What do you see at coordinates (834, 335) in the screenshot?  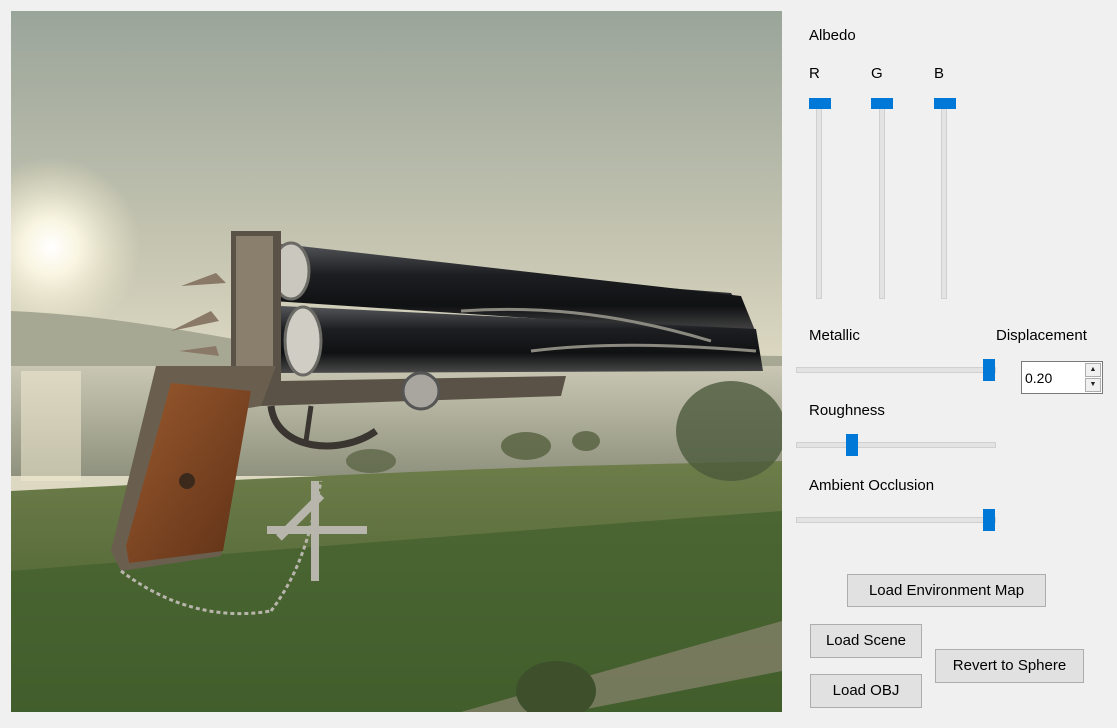 I see `metallic-label: Metallic` at bounding box center [834, 335].